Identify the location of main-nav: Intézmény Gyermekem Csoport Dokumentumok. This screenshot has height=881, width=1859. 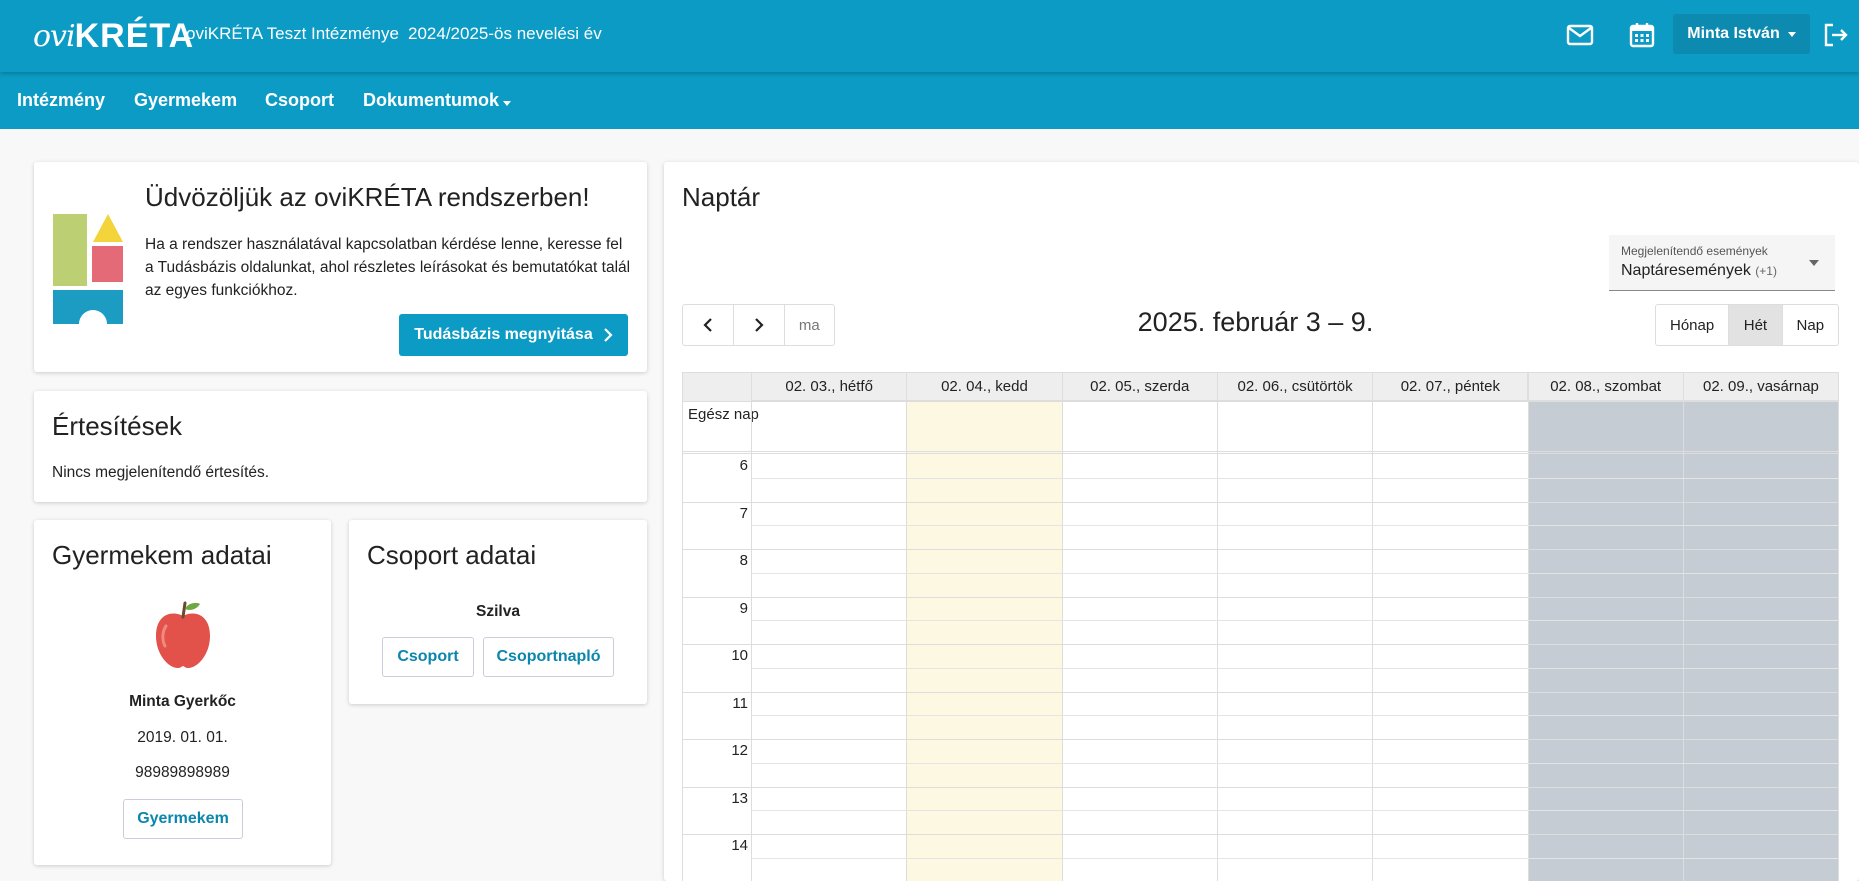
(929, 100).